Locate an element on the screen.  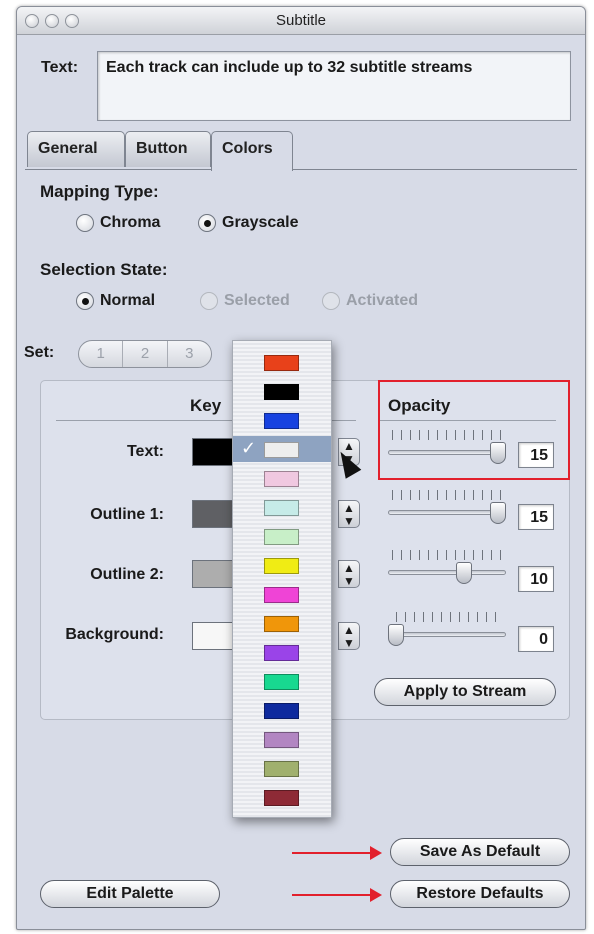
color-menu-item: ✓ is located at coordinates (282, 449).